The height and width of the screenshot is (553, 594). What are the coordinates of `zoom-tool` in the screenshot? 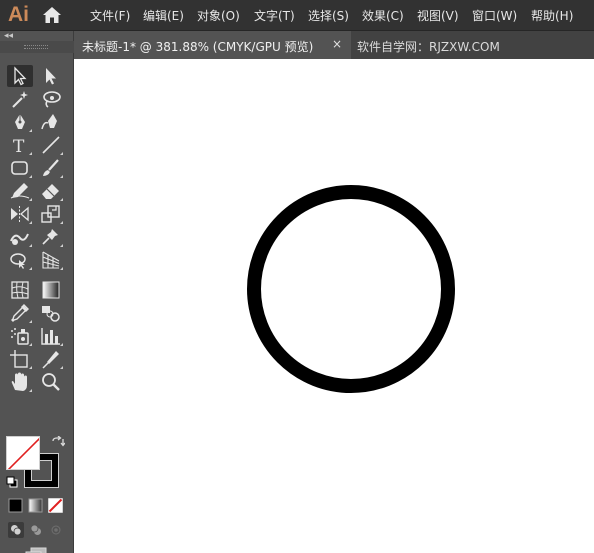 It's located at (51, 382).